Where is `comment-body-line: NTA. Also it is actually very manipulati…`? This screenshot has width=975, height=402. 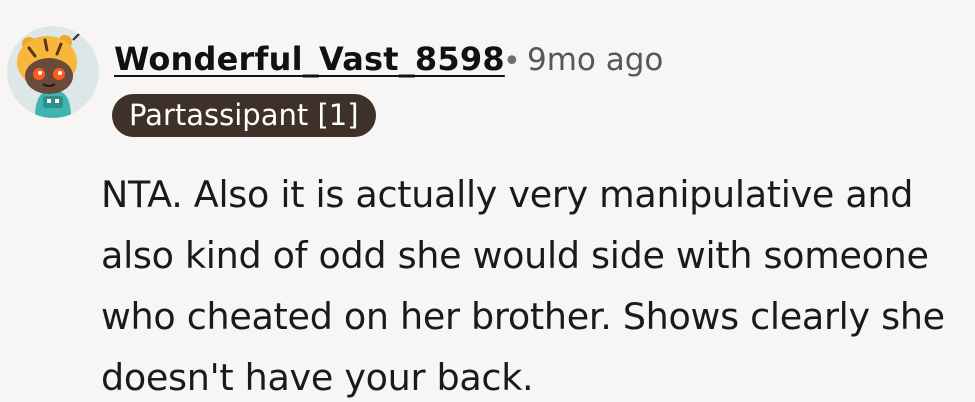 comment-body-line: NTA. Also it is actually very manipulati… is located at coordinates (507, 194).